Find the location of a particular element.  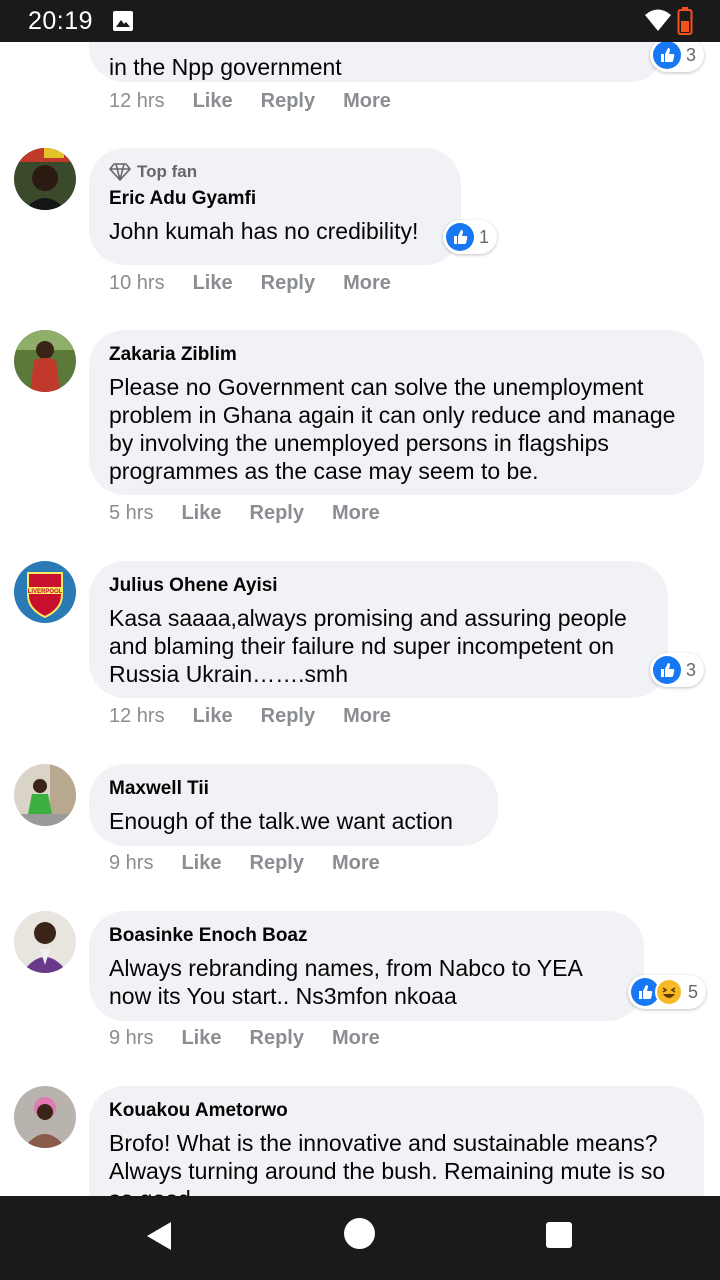

comment-author: Maxwell Tii is located at coordinates (293, 789).